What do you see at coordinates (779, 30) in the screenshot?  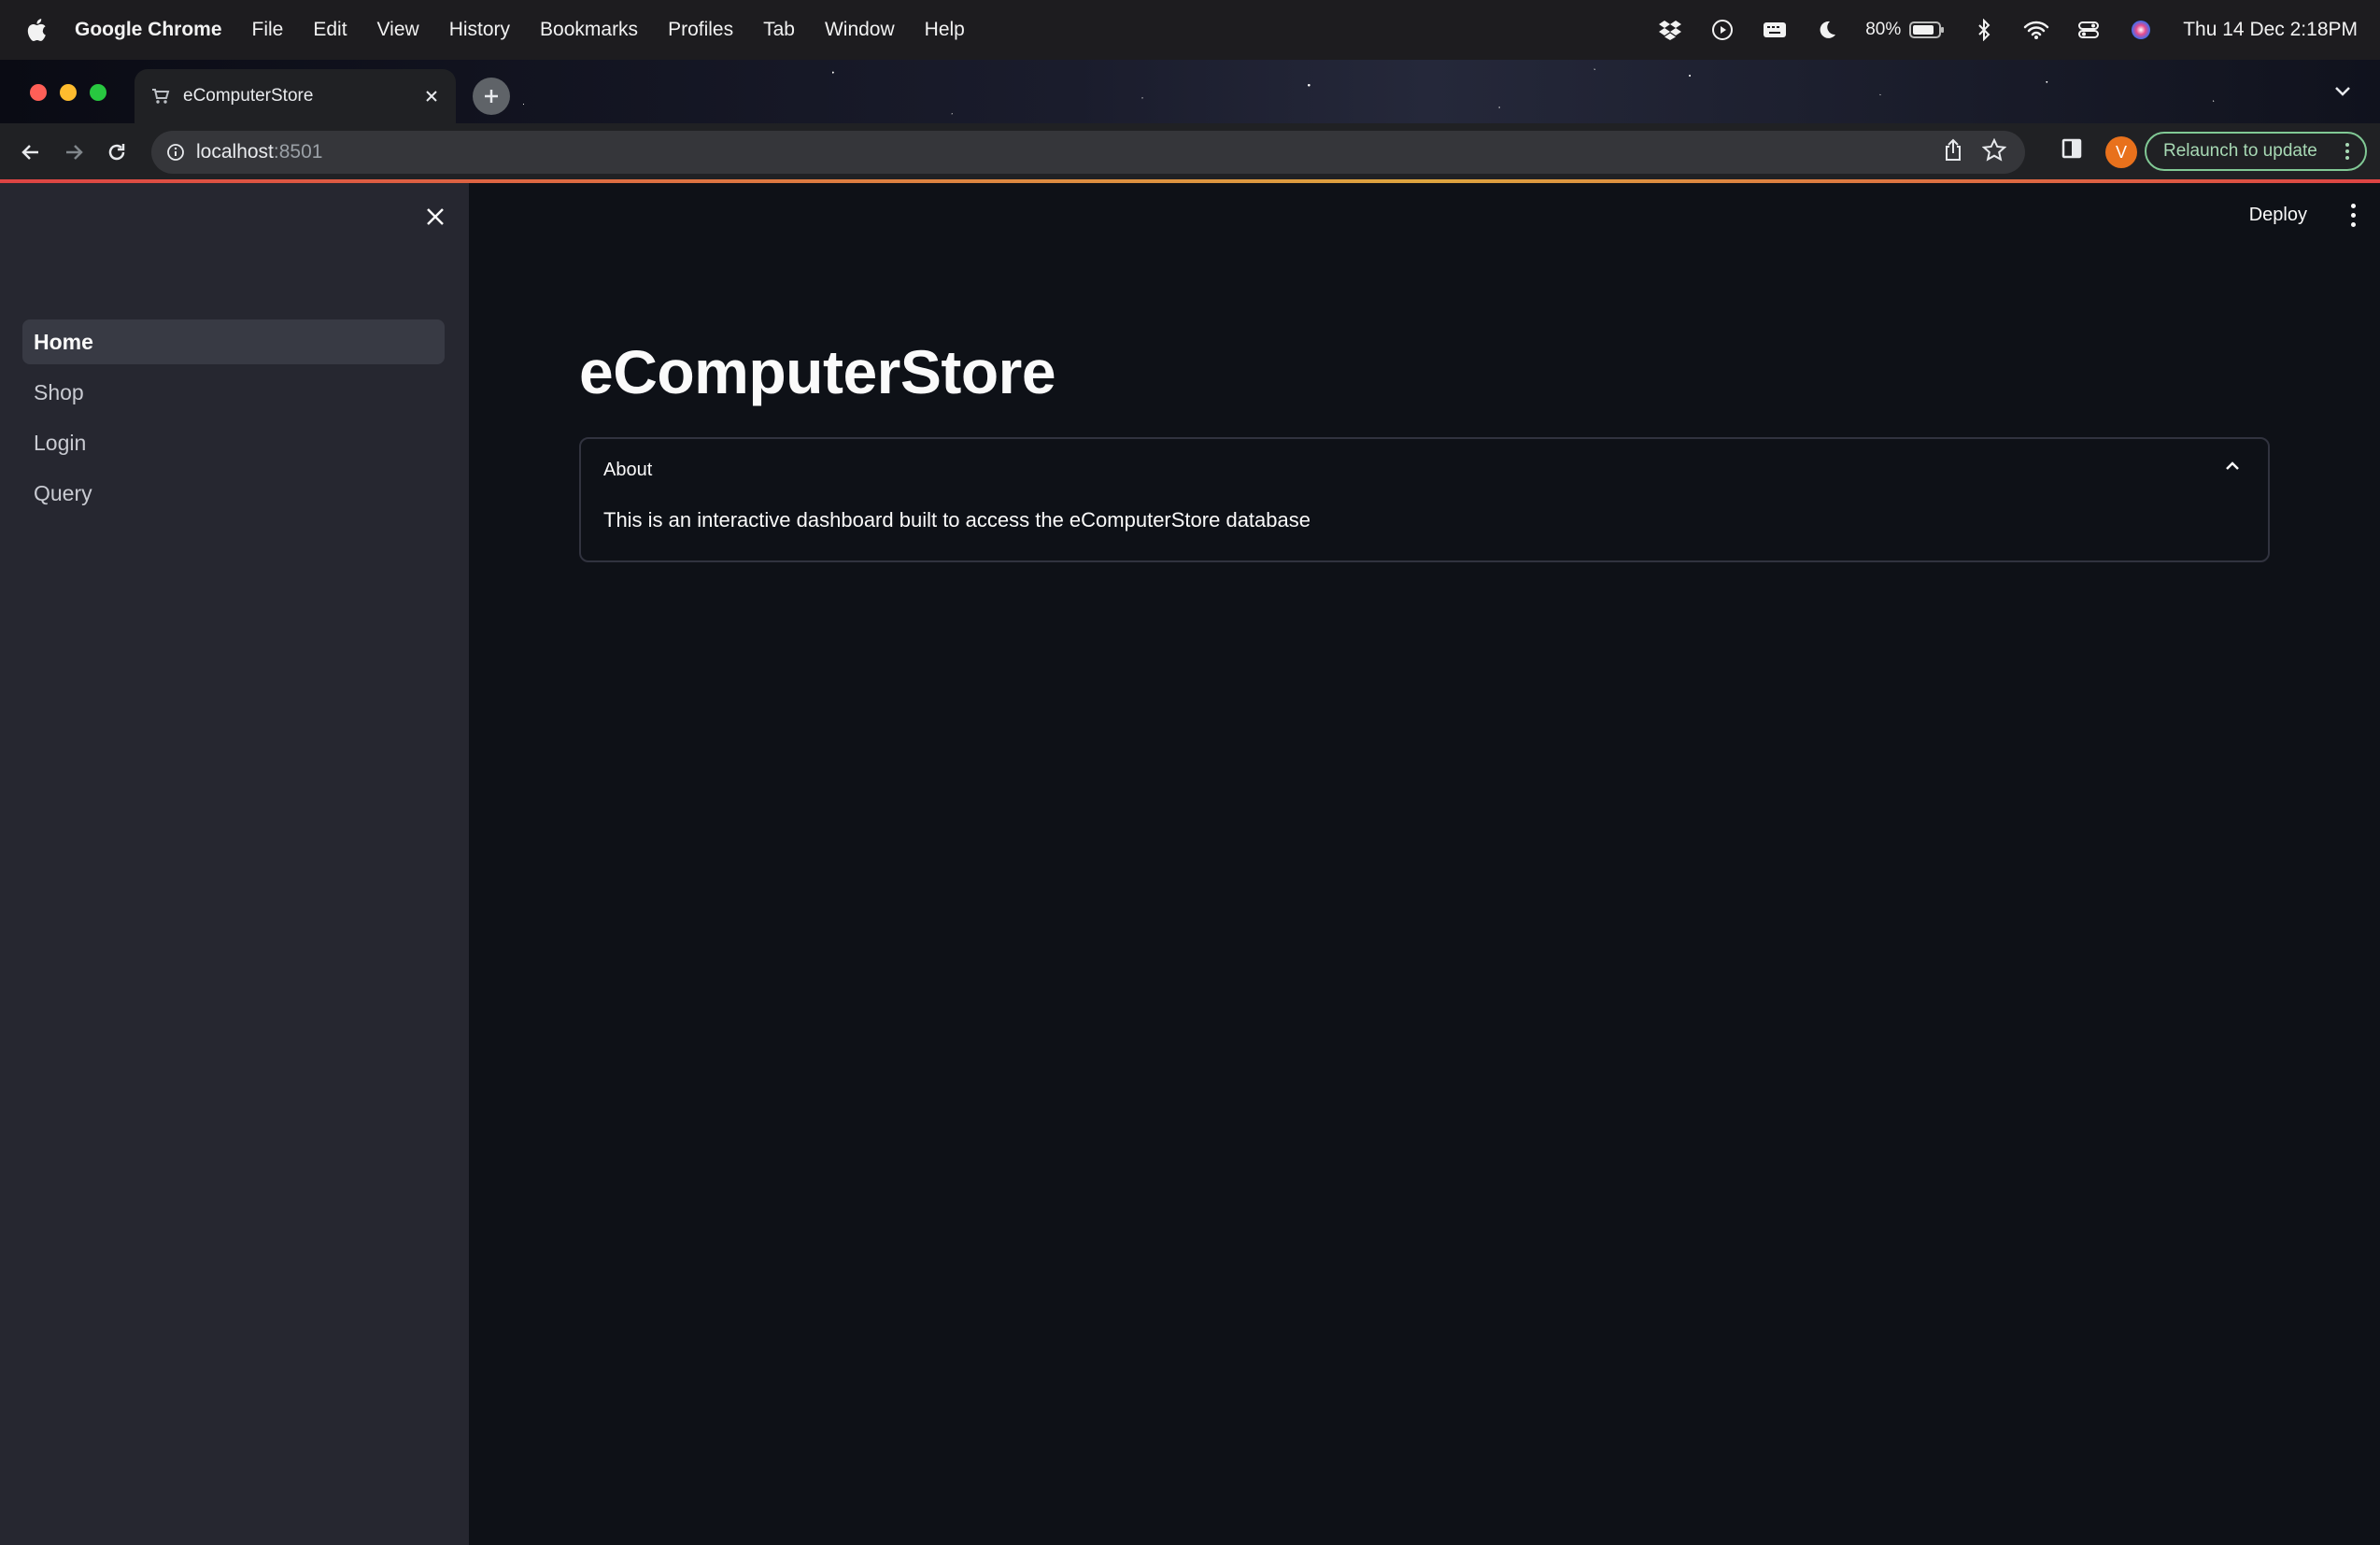 I see `menu-tab: Tab` at bounding box center [779, 30].